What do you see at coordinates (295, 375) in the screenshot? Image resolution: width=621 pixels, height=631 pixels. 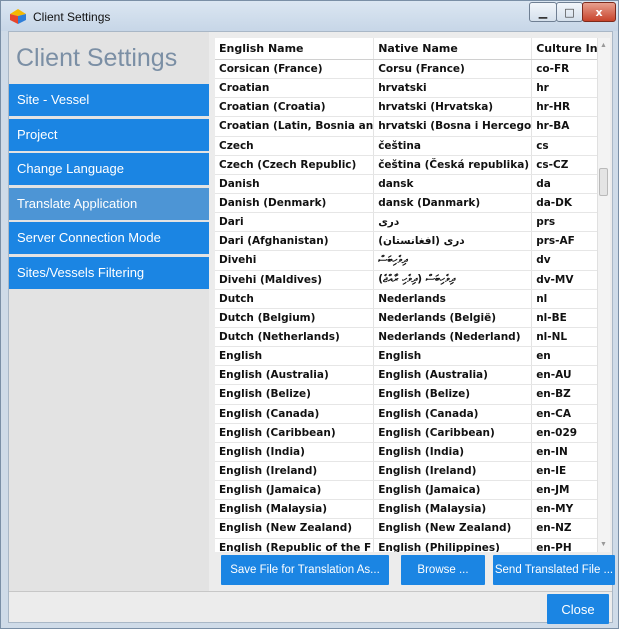 I see `table-cell: English (Australia)` at bounding box center [295, 375].